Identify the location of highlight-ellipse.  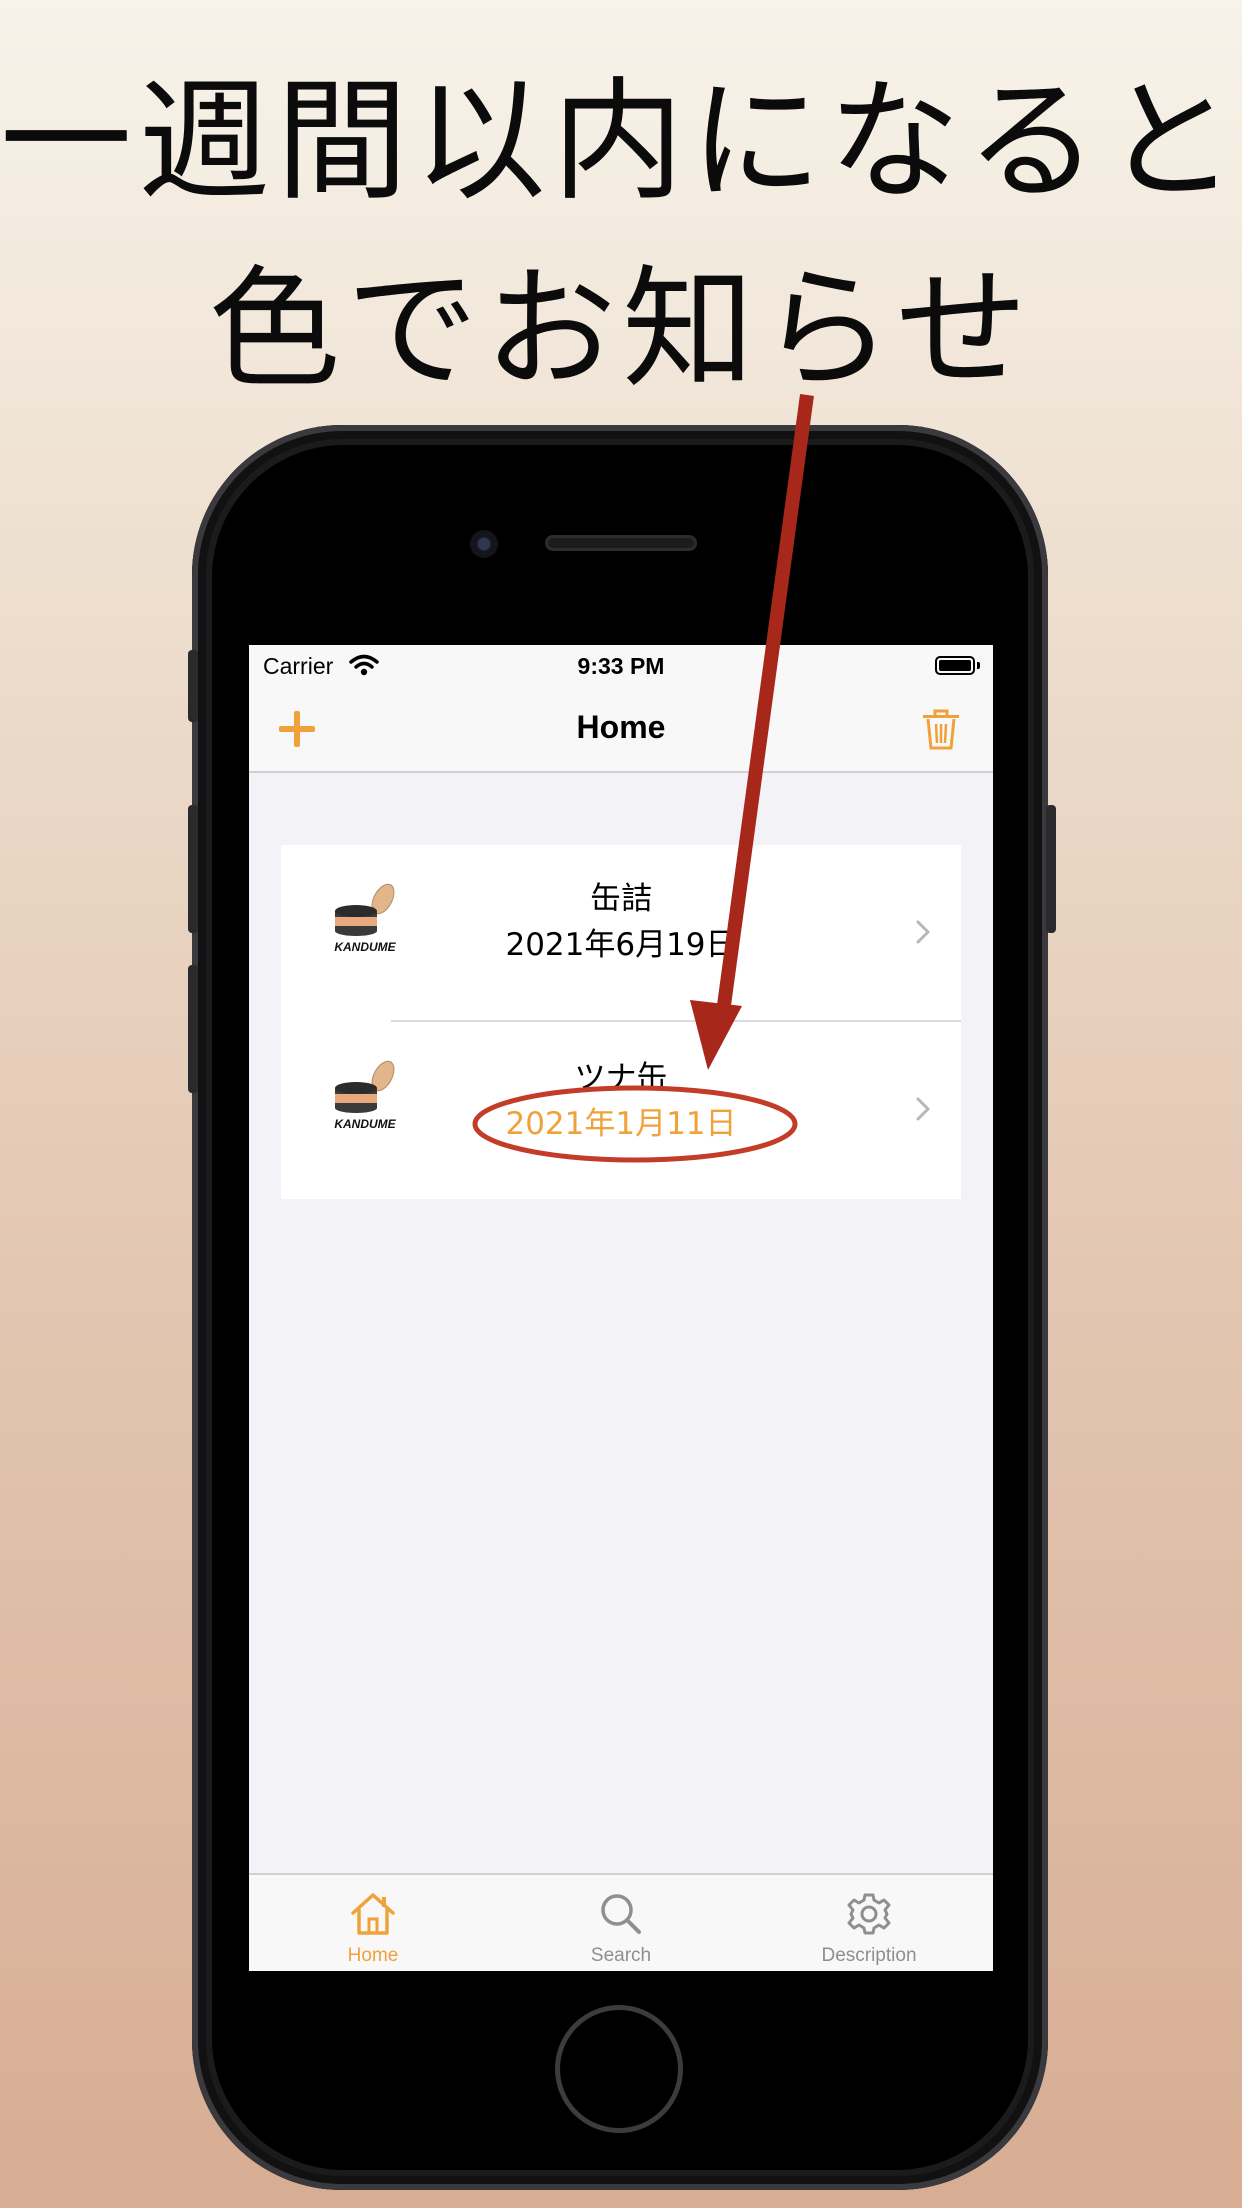
(635, 1124).